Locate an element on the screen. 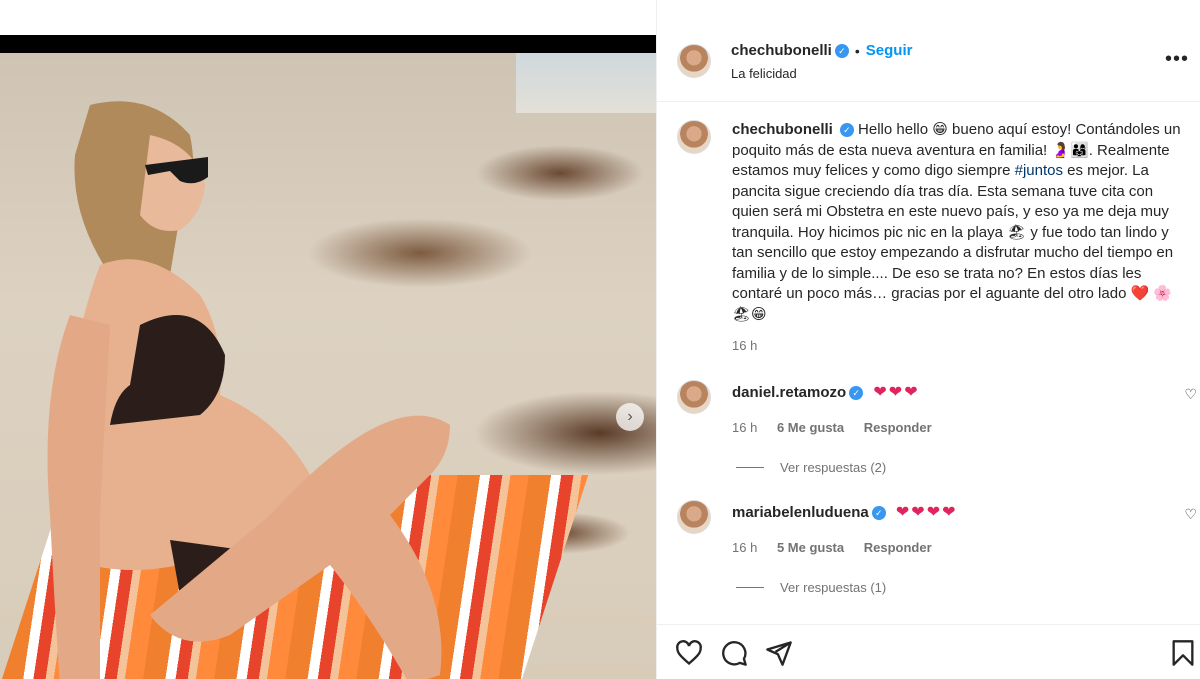  comment-meta: 16 h 5 Me gusta Responder is located at coordinates (832, 547).